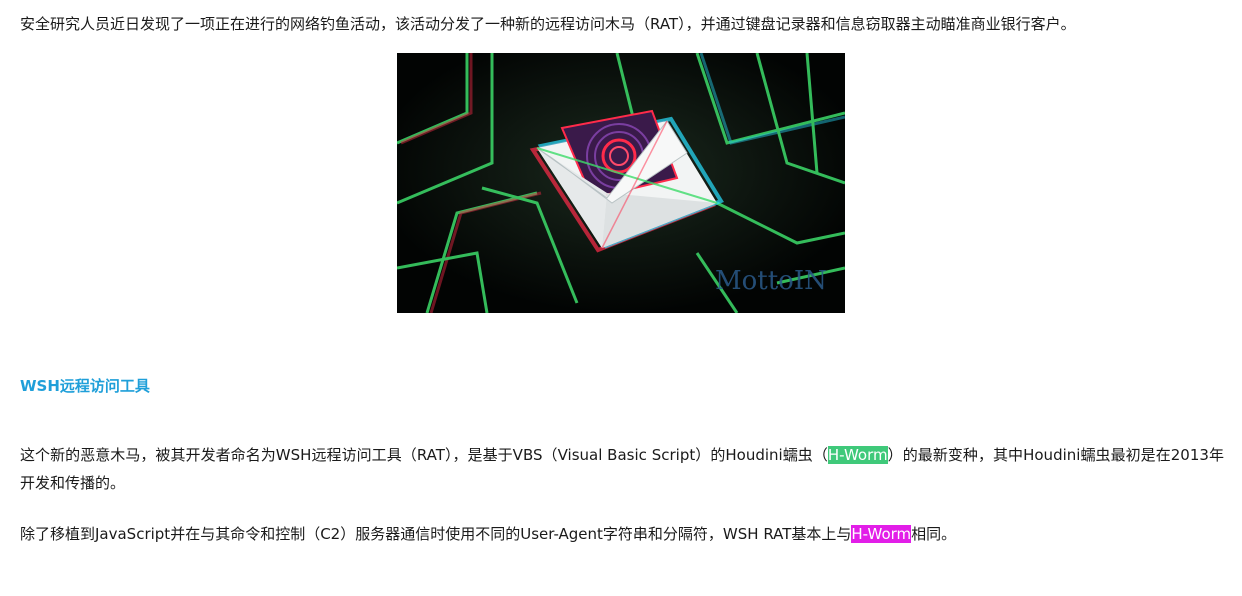  Describe the element at coordinates (85, 386) in the screenshot. I see `section-heading: WSH远程访问工具` at that location.